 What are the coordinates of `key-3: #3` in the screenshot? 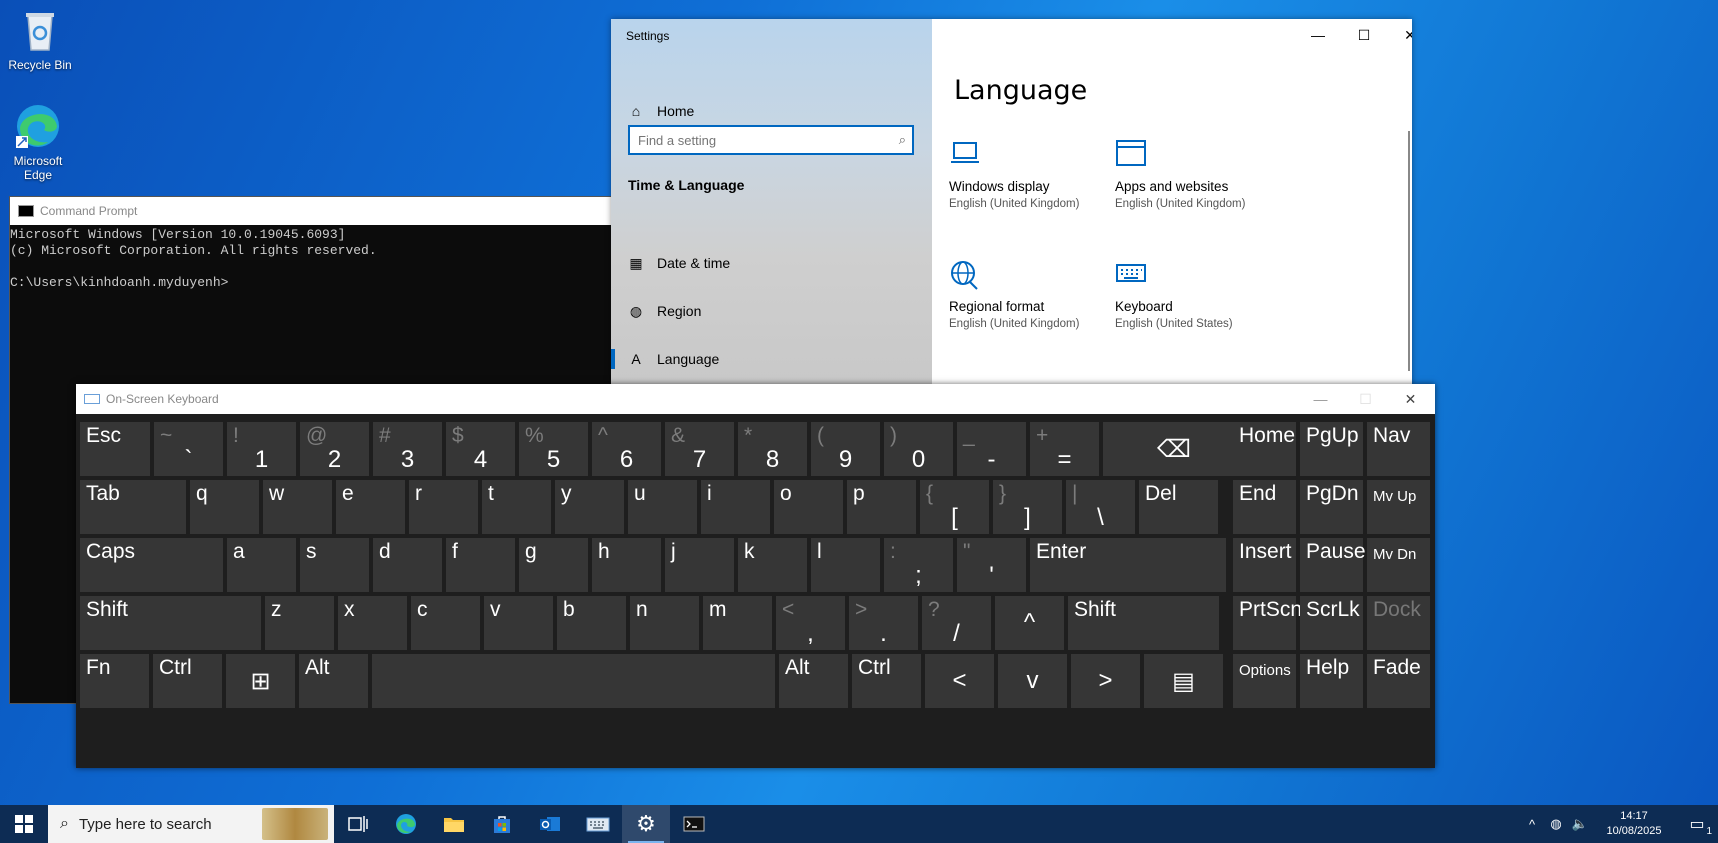 It's located at (407, 449).